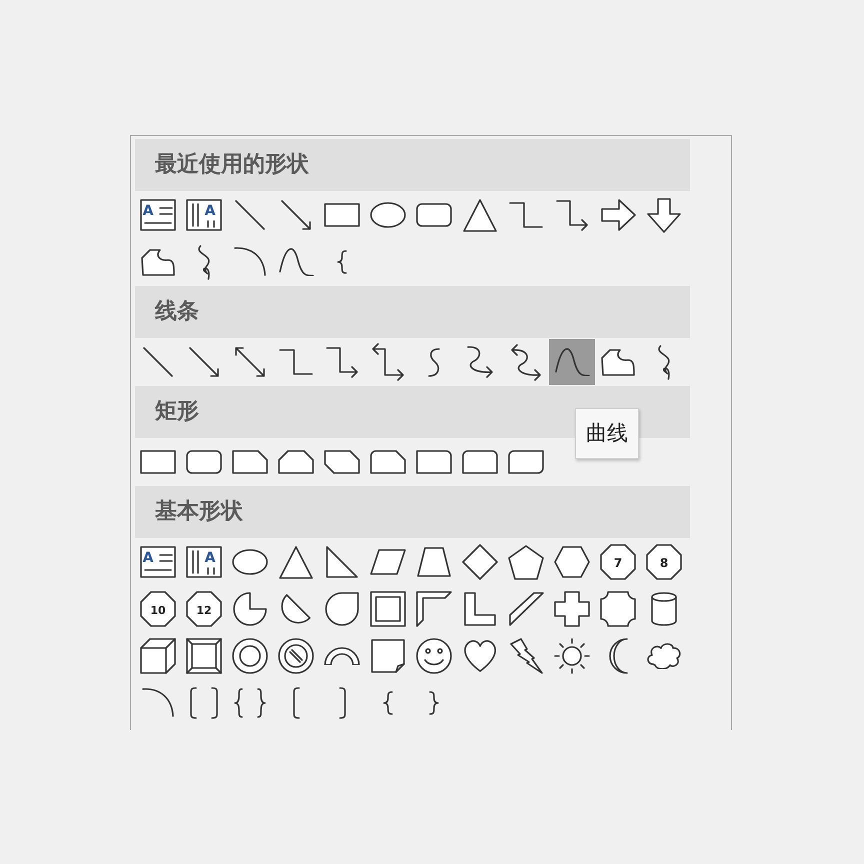  Describe the element at coordinates (526, 362) in the screenshot. I see `curved-double-arrow-connector-icon` at that location.